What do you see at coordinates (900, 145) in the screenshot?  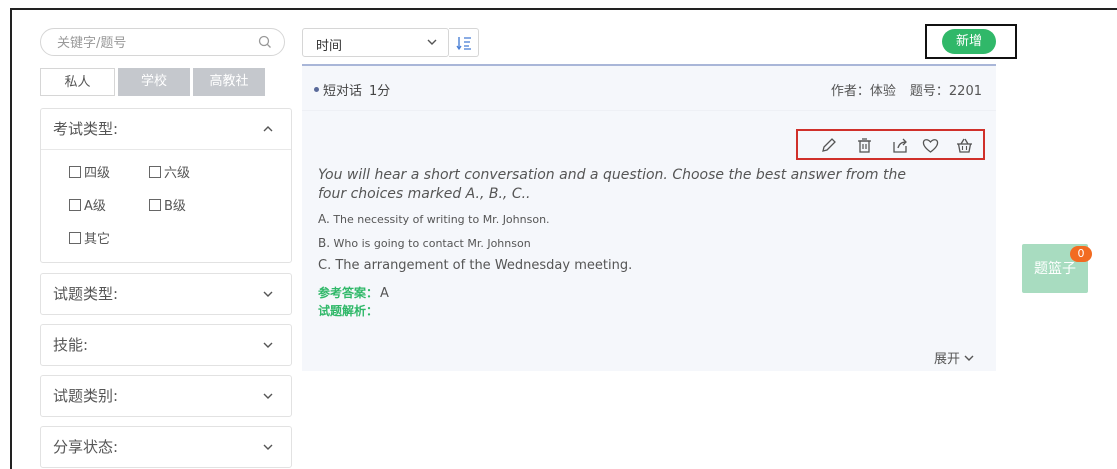 I see `share-icon` at bounding box center [900, 145].